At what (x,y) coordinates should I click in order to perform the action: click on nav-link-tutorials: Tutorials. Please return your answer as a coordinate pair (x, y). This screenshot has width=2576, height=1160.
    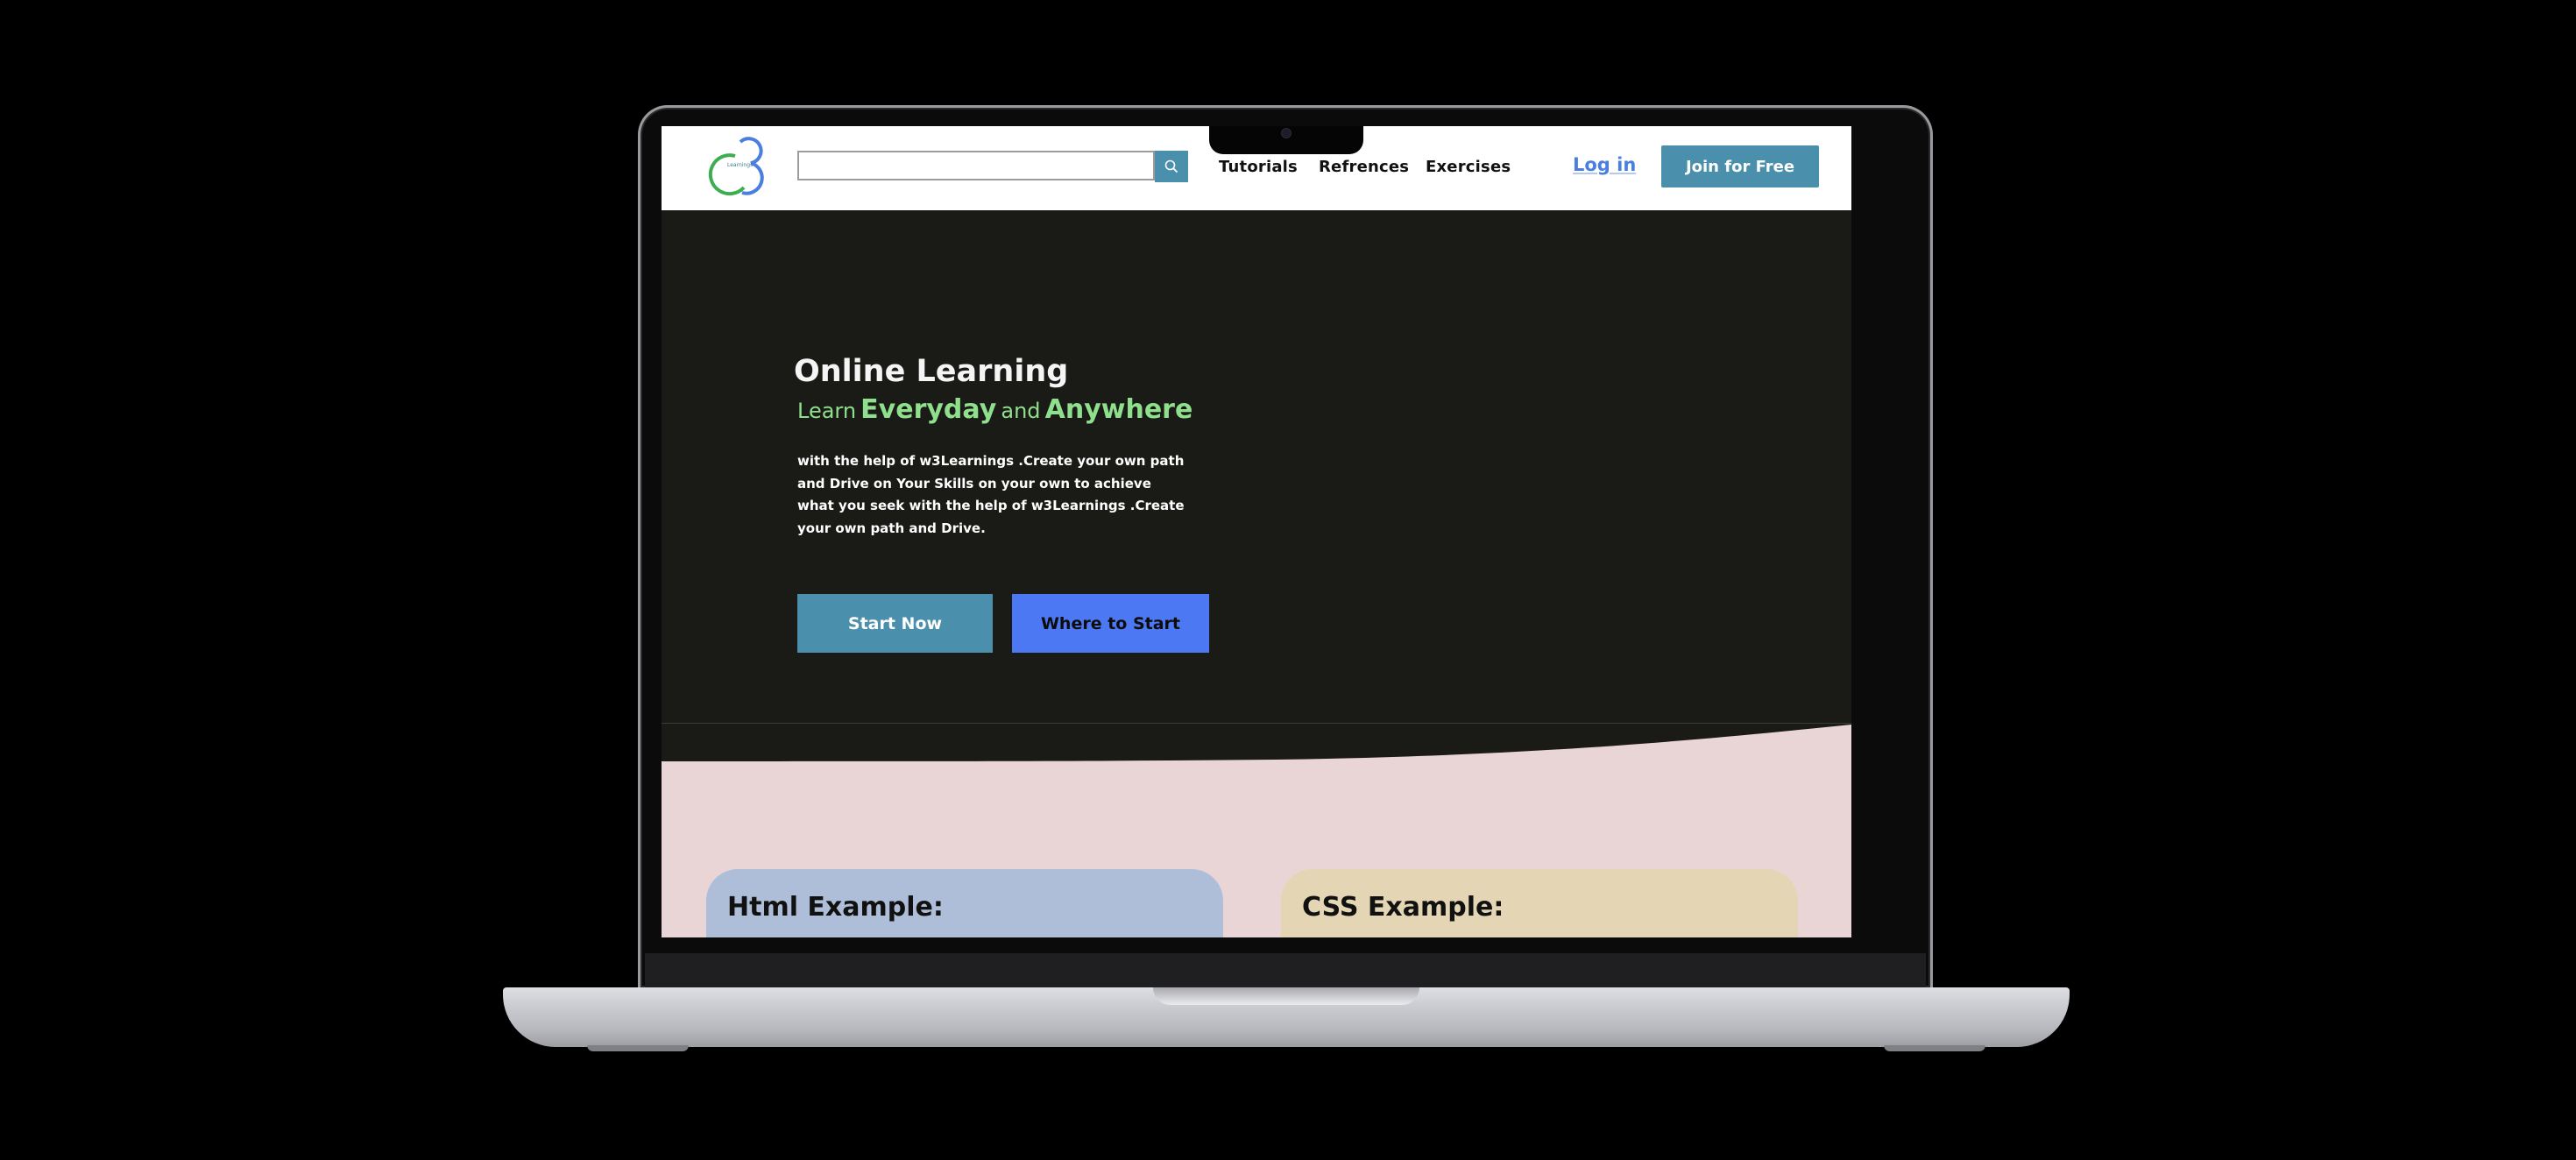
    Looking at the image, I should click on (1258, 167).